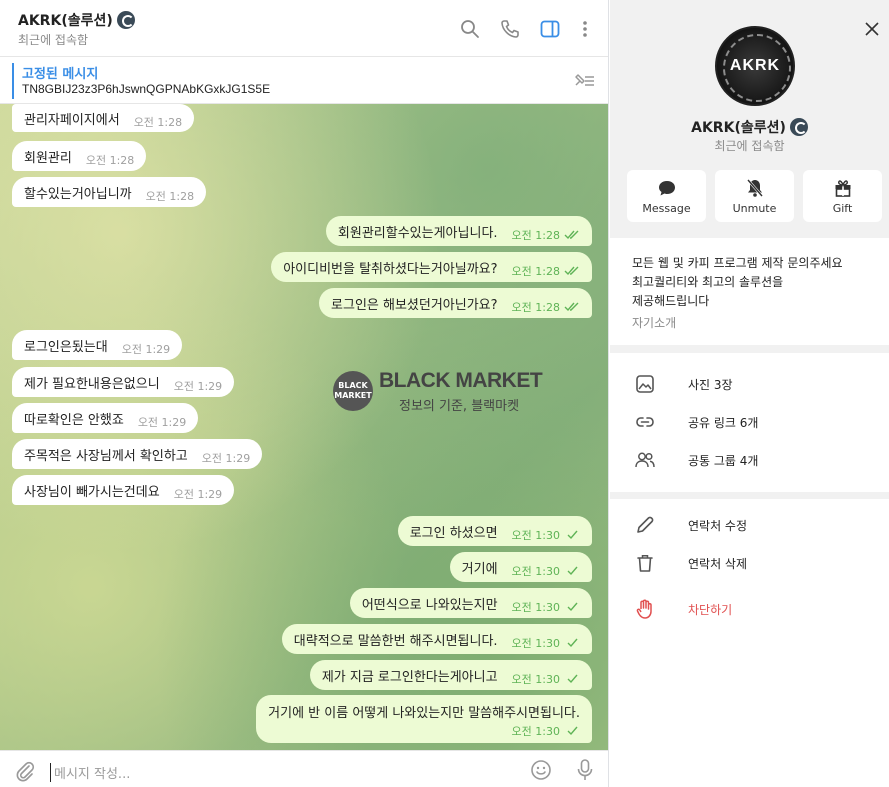 The width and height of the screenshot is (889, 787). What do you see at coordinates (738, 128) in the screenshot?
I see `profile-name-text: AKRK(솔루션)` at bounding box center [738, 128].